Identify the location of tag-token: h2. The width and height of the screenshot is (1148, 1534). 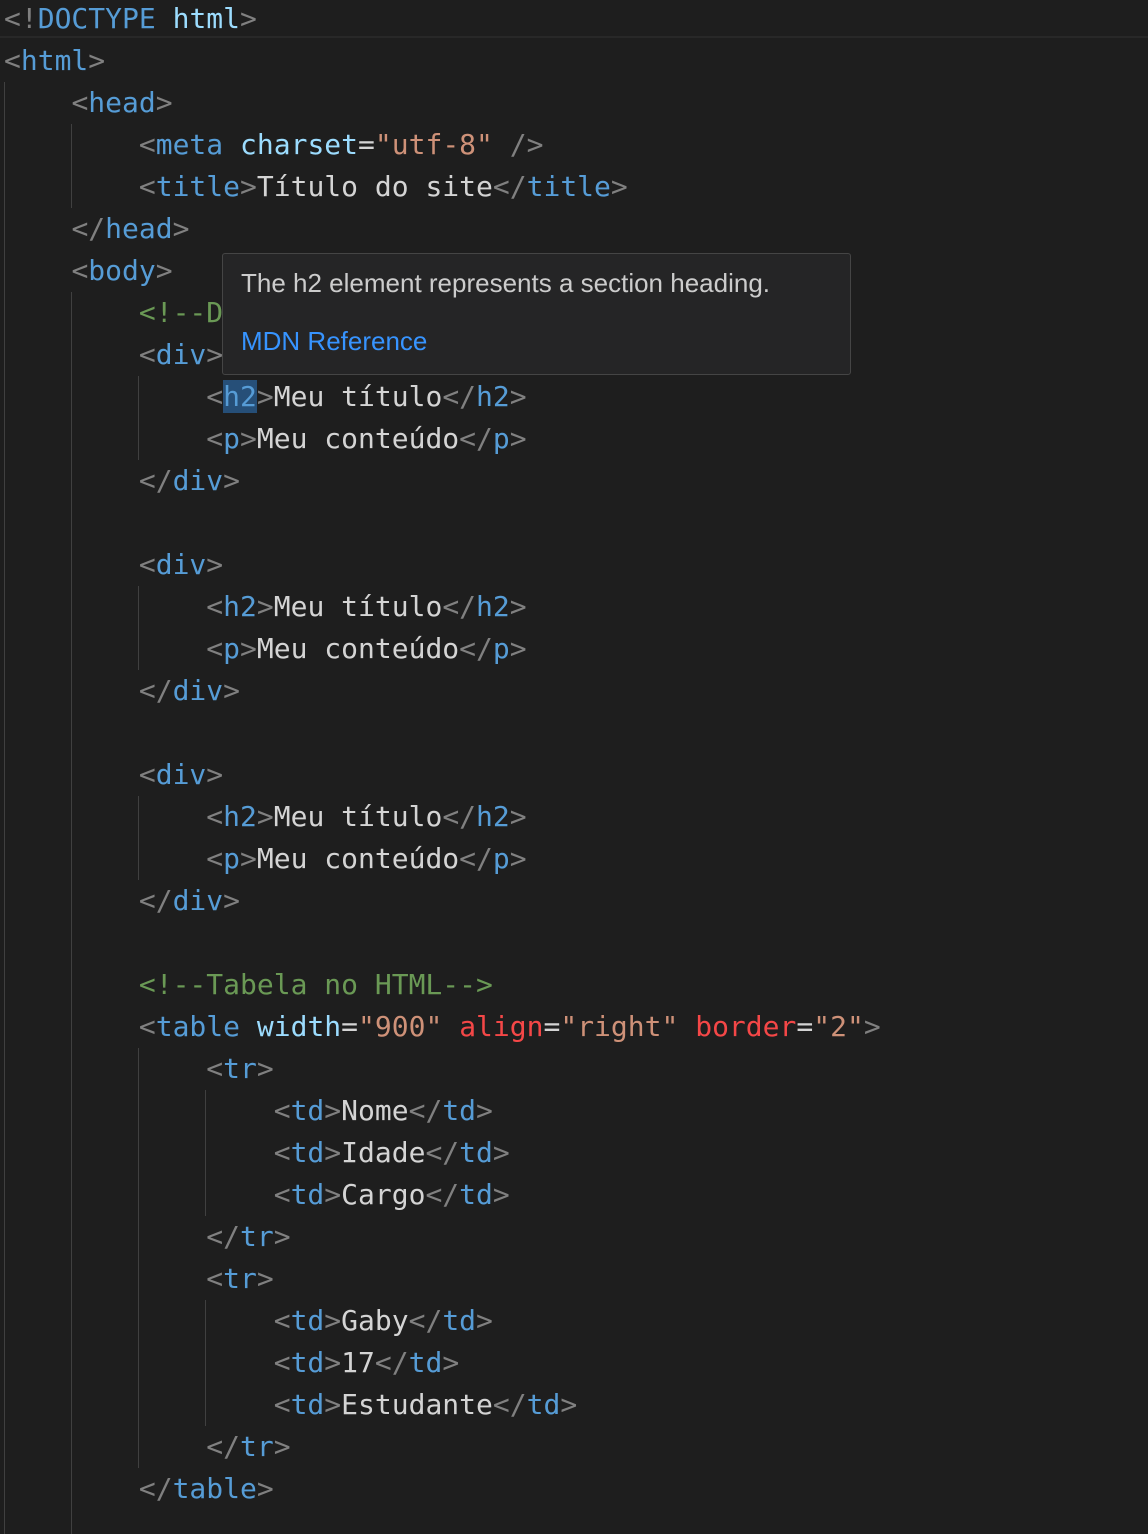
(493, 396).